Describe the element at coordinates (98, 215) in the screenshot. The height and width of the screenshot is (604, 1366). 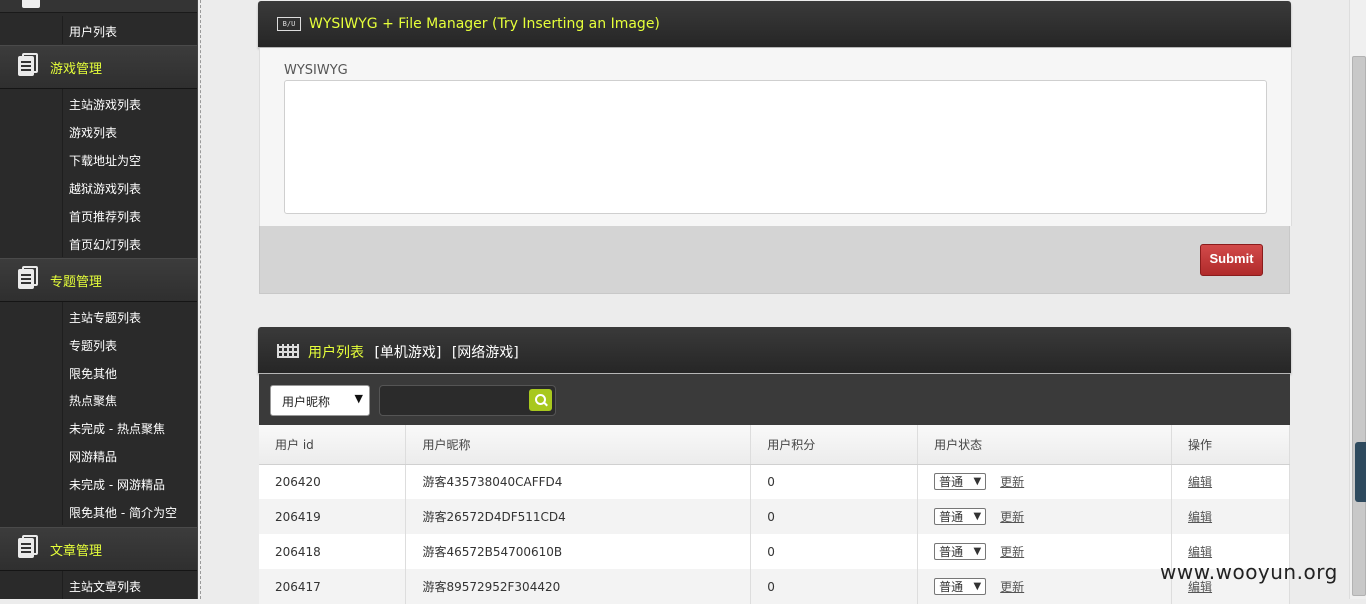
I see `sidebar-item: 首页推荐列表` at that location.